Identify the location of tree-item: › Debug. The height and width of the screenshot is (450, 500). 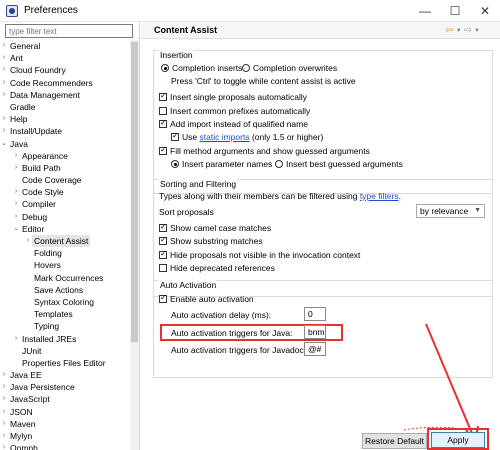
(65, 217).